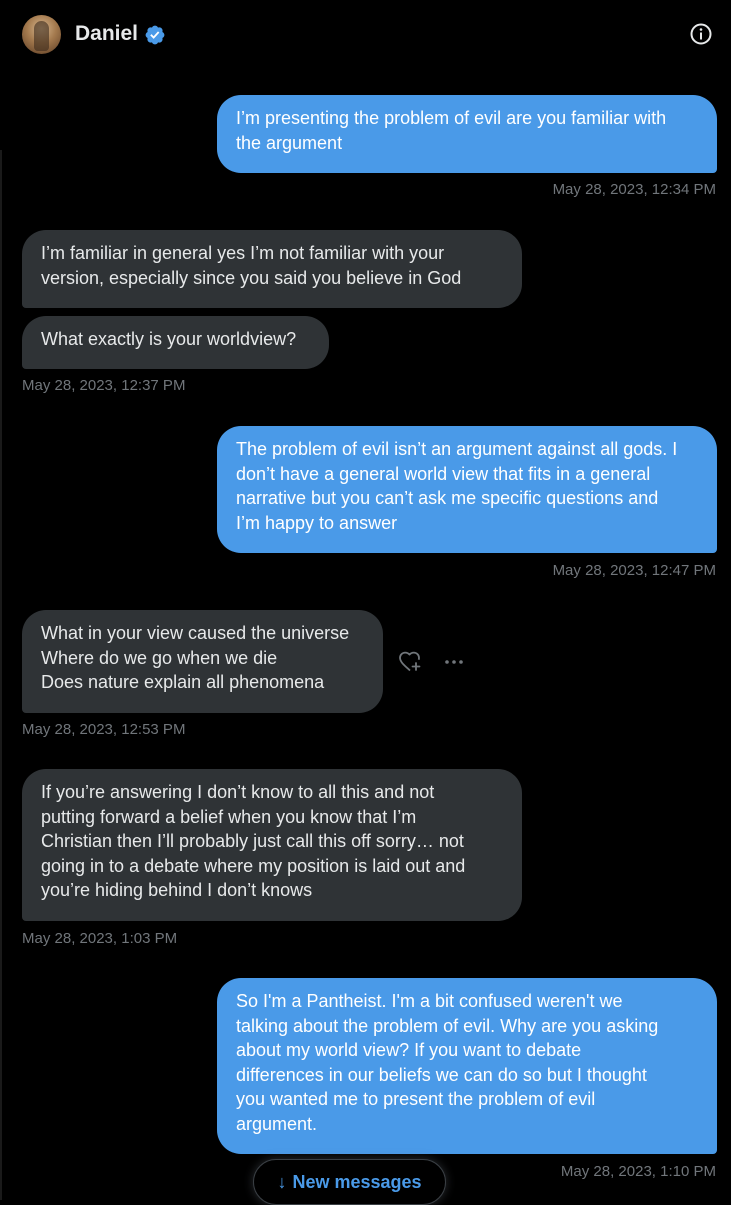  Describe the element at coordinates (634, 570) in the screenshot. I see `message-timestamp: May 28, 2023, 12:47 PM` at that location.